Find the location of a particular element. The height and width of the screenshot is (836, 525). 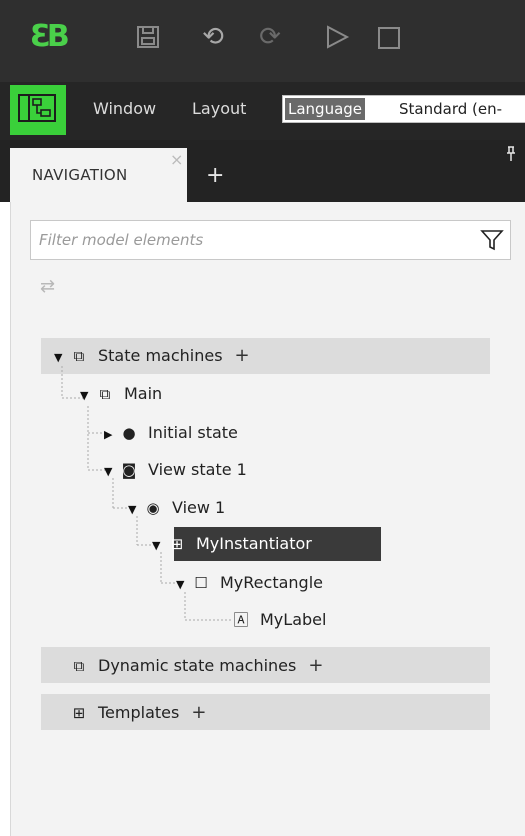

eye-icon: ◉ is located at coordinates (153, 508).